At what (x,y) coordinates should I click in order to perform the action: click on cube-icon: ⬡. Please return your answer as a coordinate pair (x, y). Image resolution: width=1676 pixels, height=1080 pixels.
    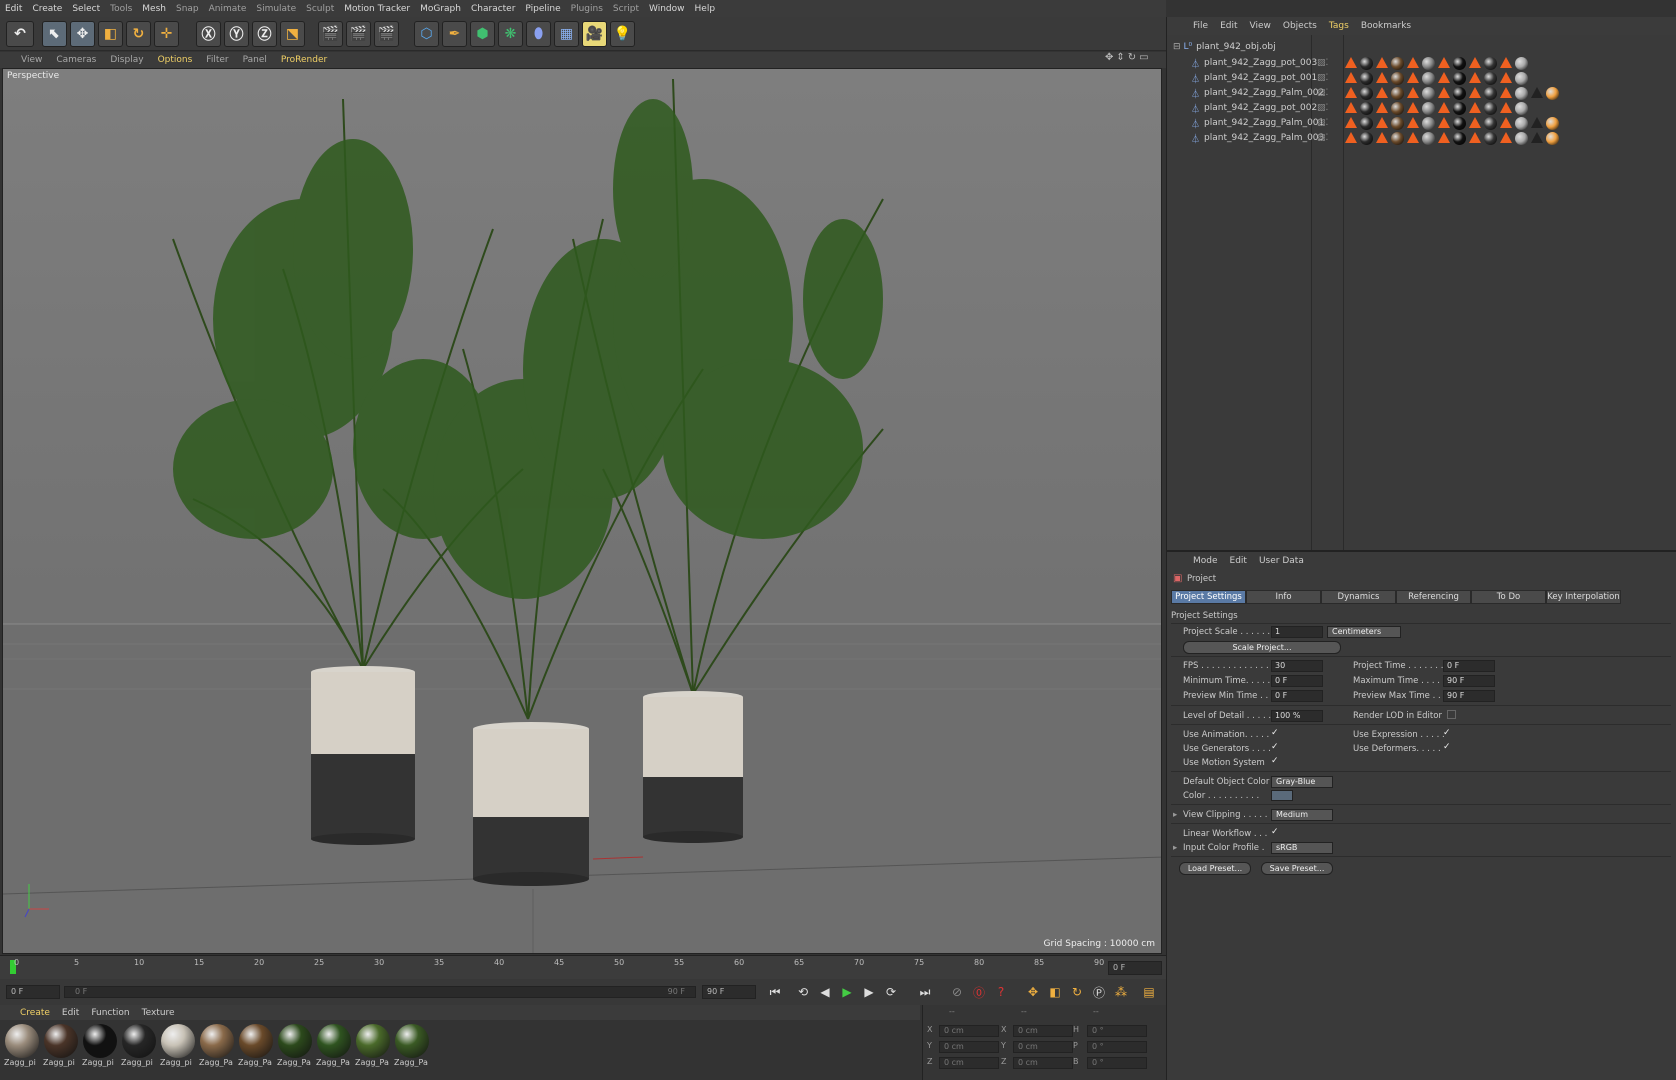
    Looking at the image, I should click on (426, 34).